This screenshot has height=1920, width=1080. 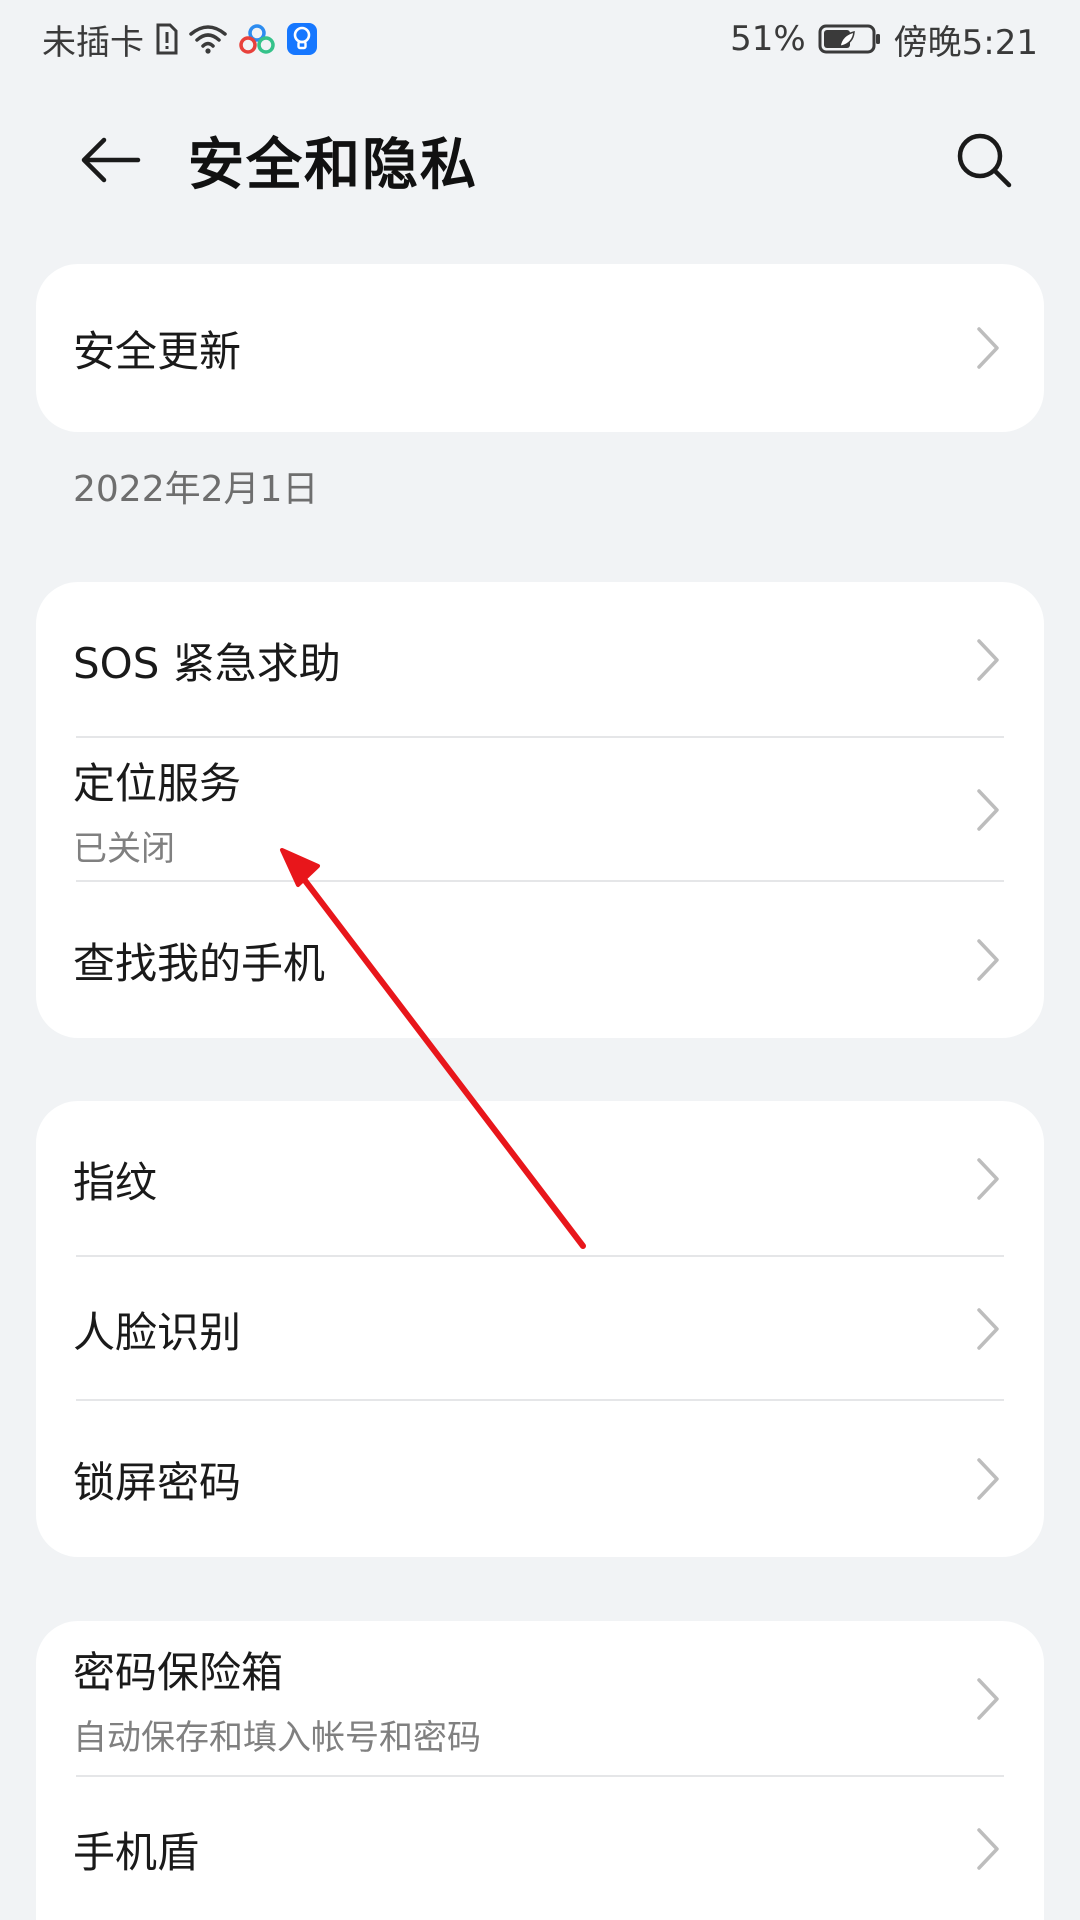 I want to click on row-phone-shield: 手机盾, so click(x=540, y=1848).